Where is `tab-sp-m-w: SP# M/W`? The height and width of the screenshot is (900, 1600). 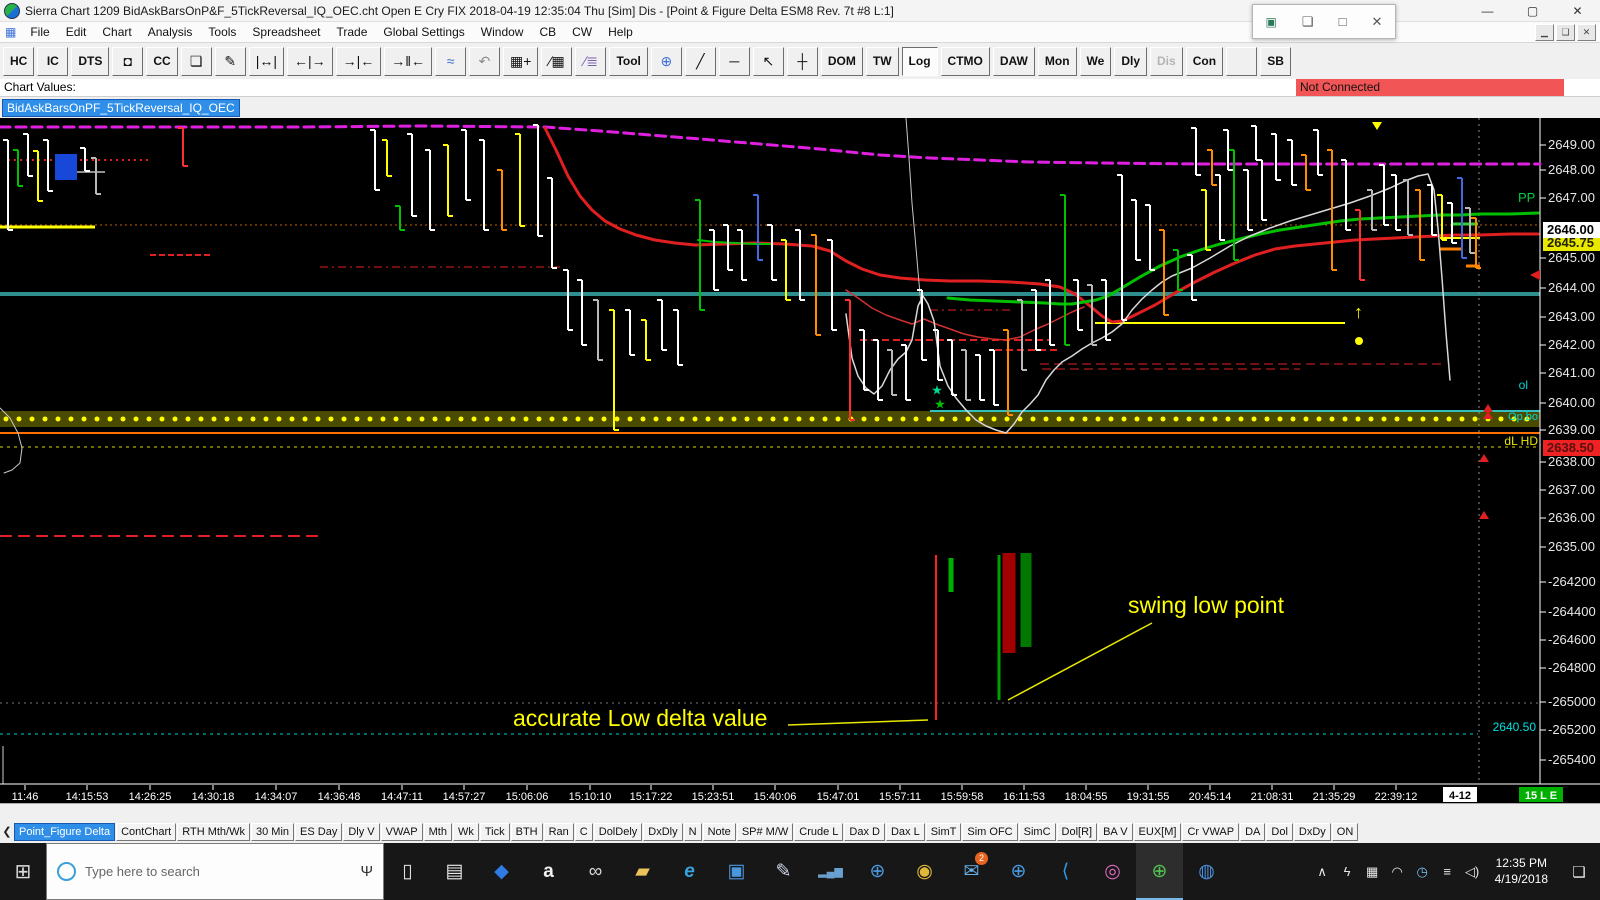 tab-sp-m-w: SP# M/W is located at coordinates (765, 831).